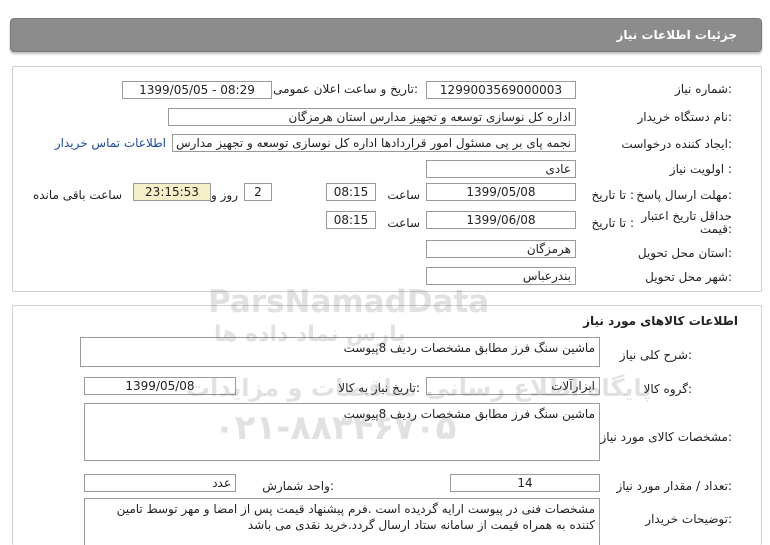 This screenshot has width=770, height=545. What do you see at coordinates (342, 432) in the screenshot?
I see `goods-specs-field: ماشین سنگ فرز مطابق مشخصات ردیف 8پیوست` at bounding box center [342, 432].